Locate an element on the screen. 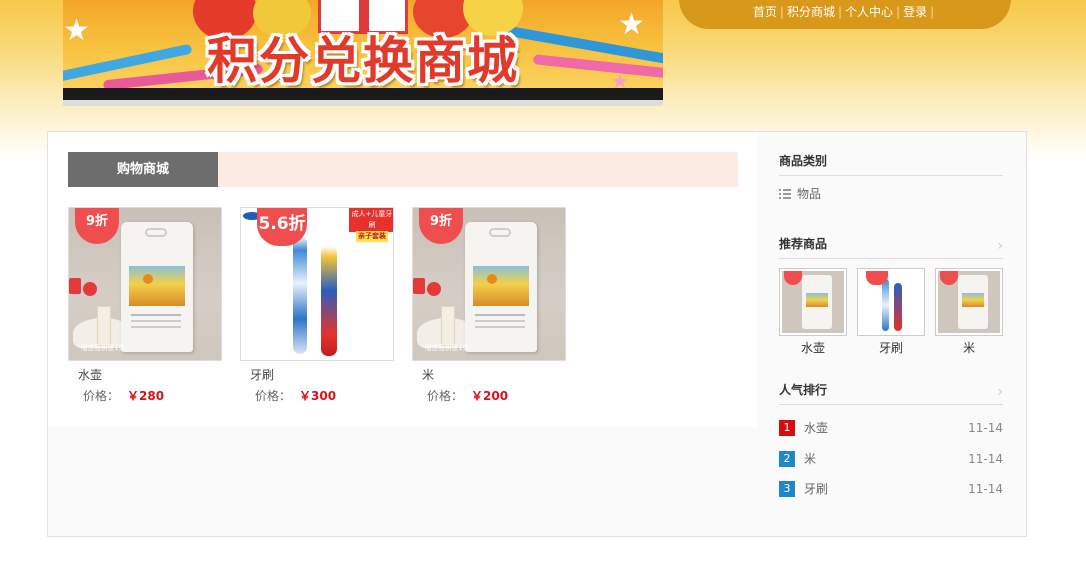 The height and width of the screenshot is (584, 1086). banner-bottom-edge is located at coordinates (363, 103).